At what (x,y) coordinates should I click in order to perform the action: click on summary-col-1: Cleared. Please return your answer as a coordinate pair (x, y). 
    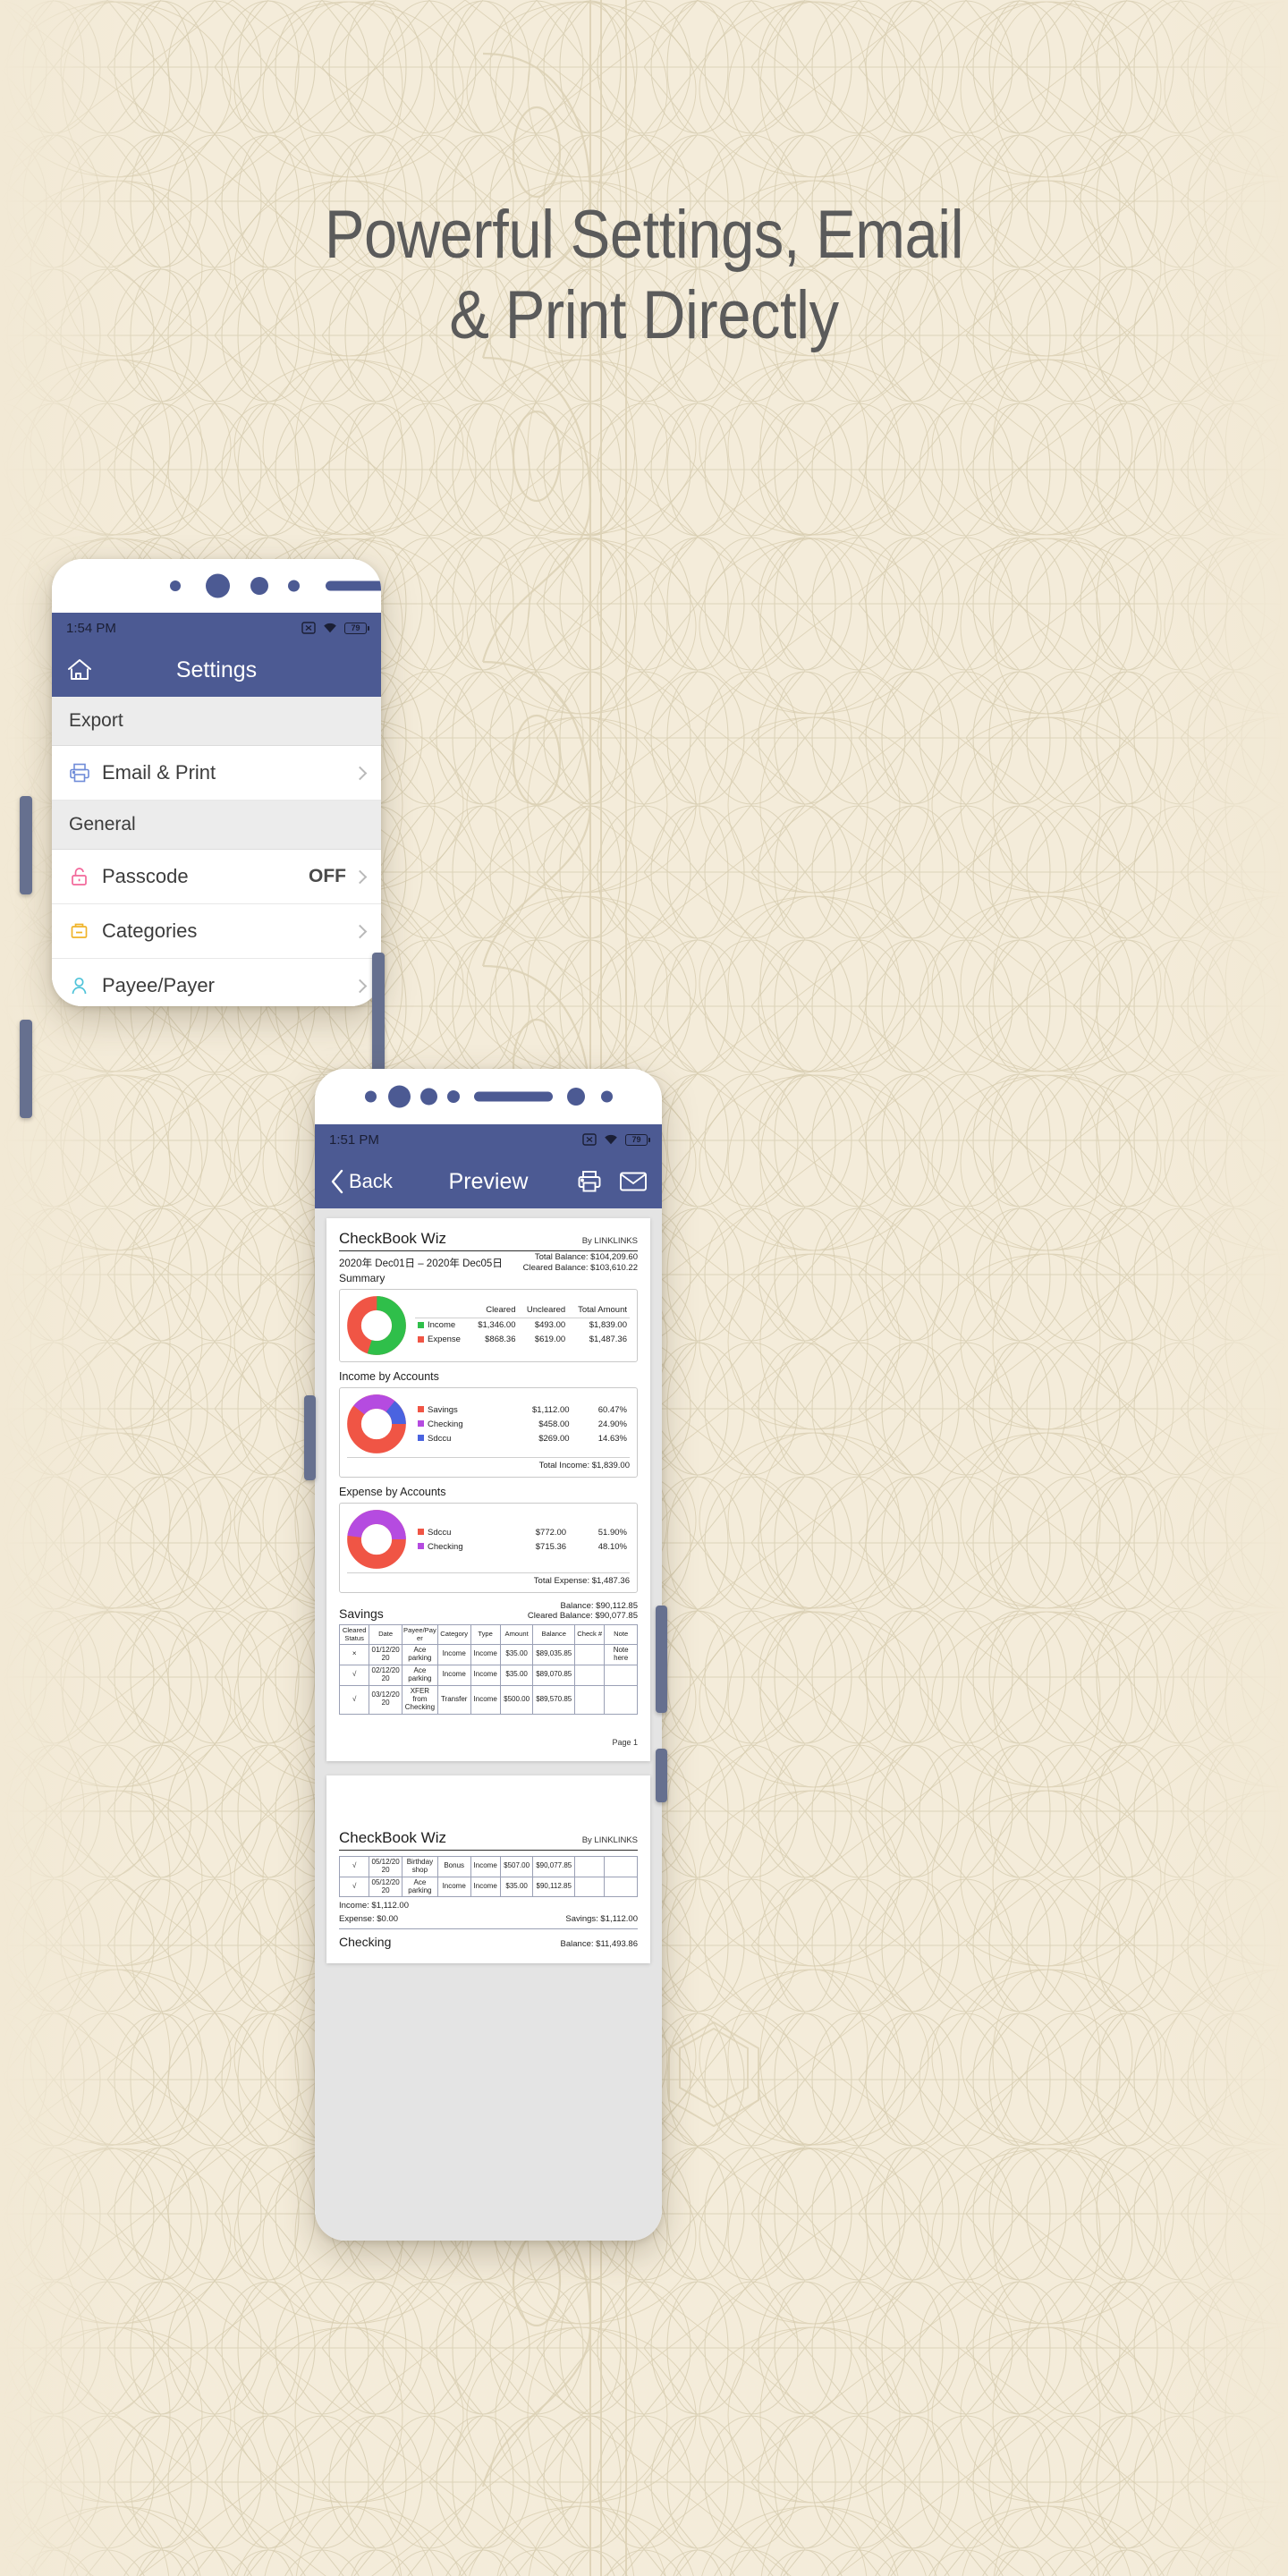
    Looking at the image, I should click on (494, 1311).